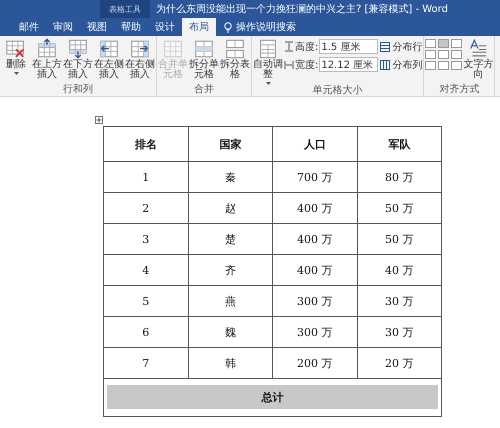 This screenshot has width=500, height=428. What do you see at coordinates (199, 27) in the screenshot?
I see `ribbon-tab: 布局` at bounding box center [199, 27].